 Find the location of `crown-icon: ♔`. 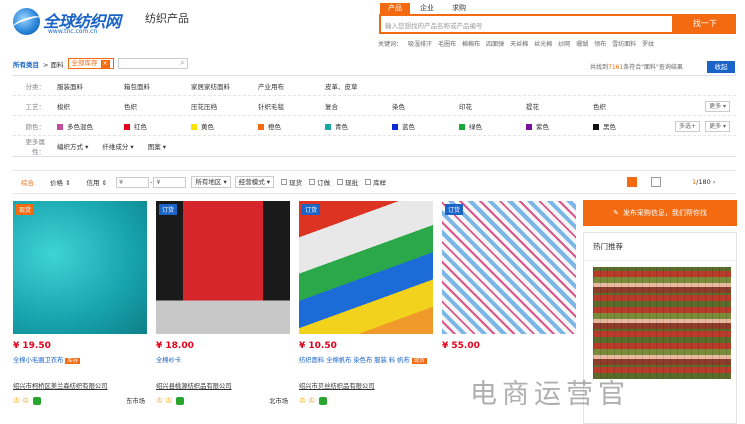

crown-icon: ♔ is located at coordinates (169, 400).